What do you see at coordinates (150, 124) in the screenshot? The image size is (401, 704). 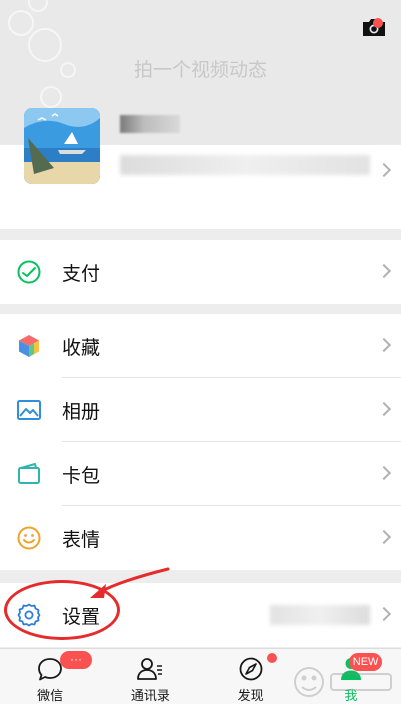 I see `nickname-redacted` at bounding box center [150, 124].